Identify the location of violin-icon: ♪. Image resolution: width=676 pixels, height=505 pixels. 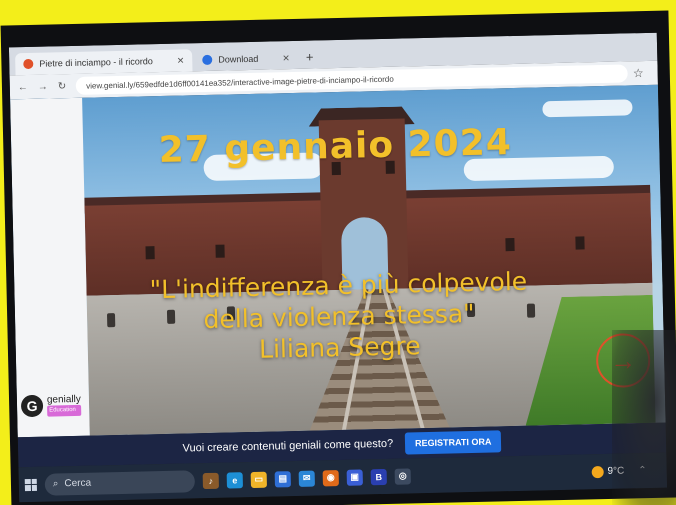
(210, 480).